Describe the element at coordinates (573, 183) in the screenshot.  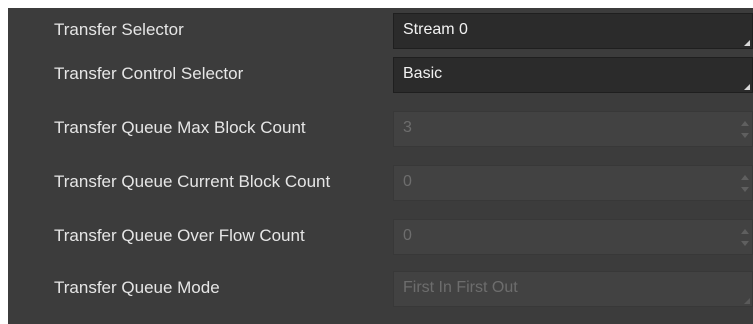
I see `current-block-count-spinbox: 0` at that location.